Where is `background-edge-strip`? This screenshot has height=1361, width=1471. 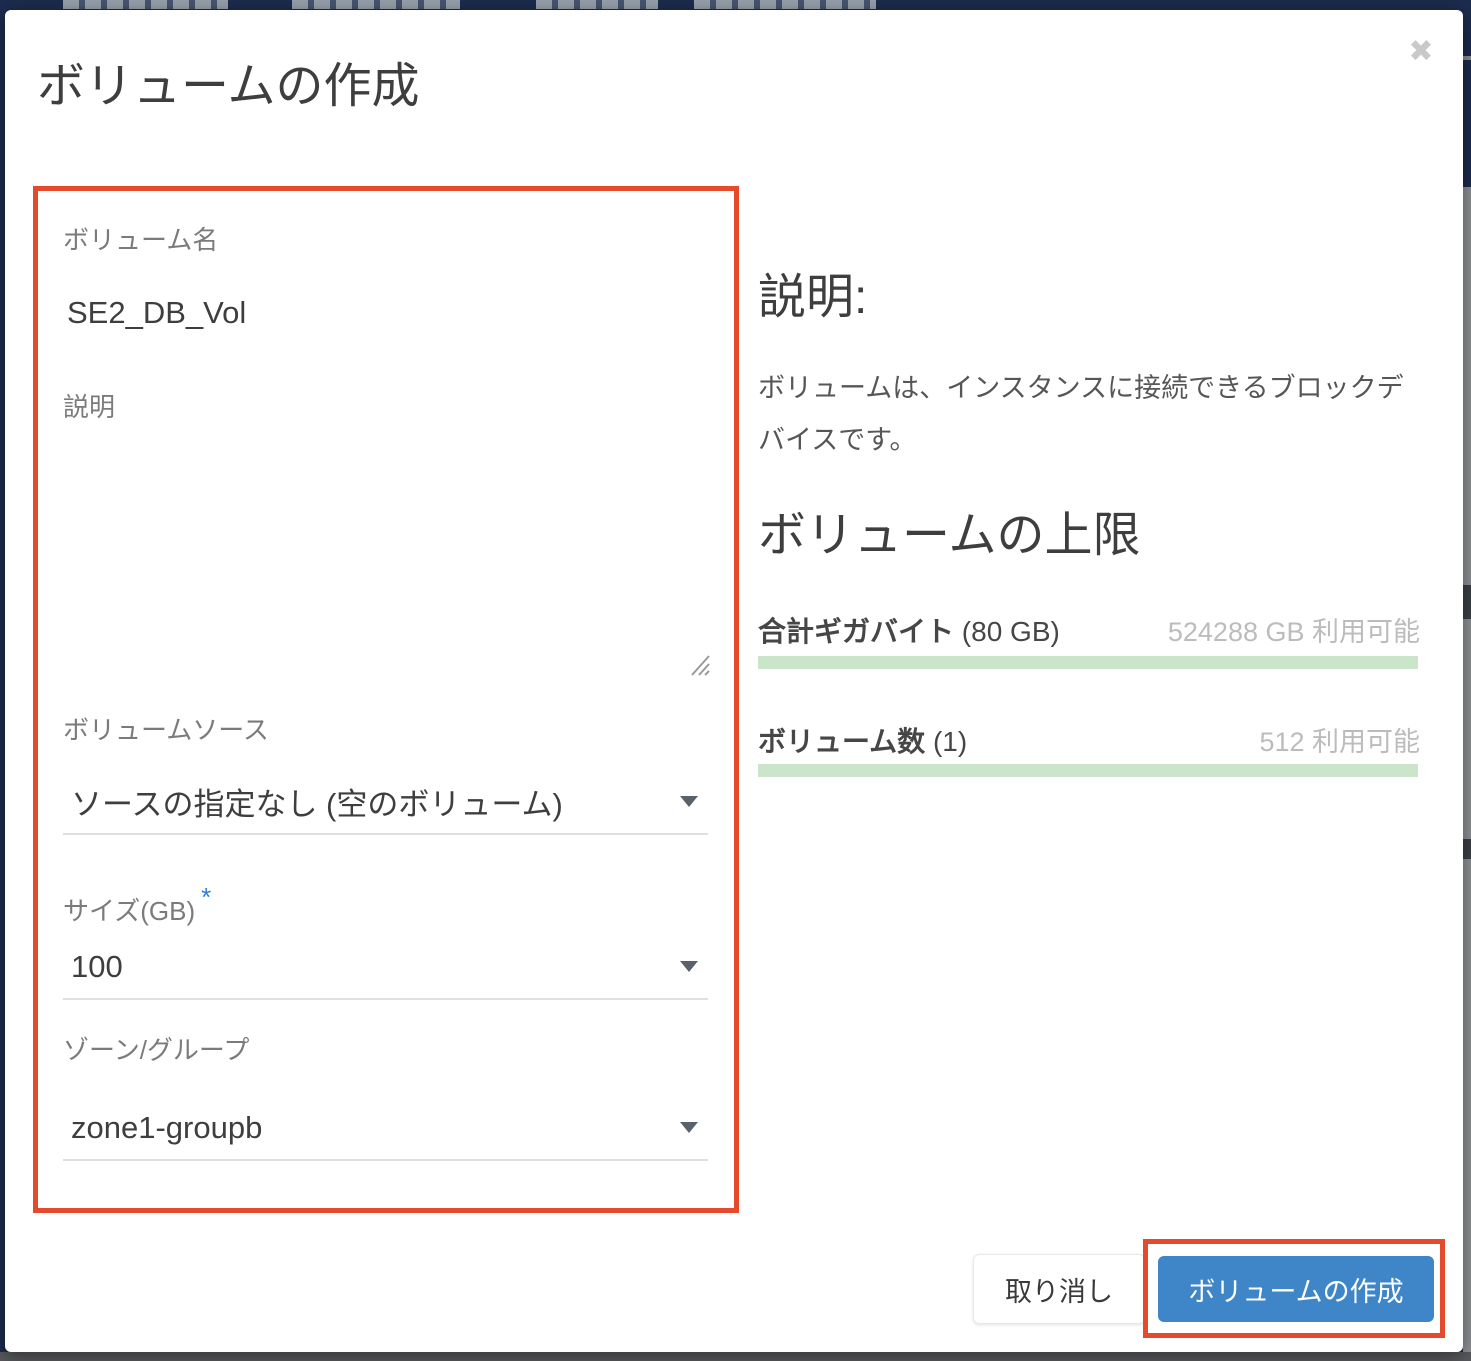 background-edge-strip is located at coordinates (1467, 769).